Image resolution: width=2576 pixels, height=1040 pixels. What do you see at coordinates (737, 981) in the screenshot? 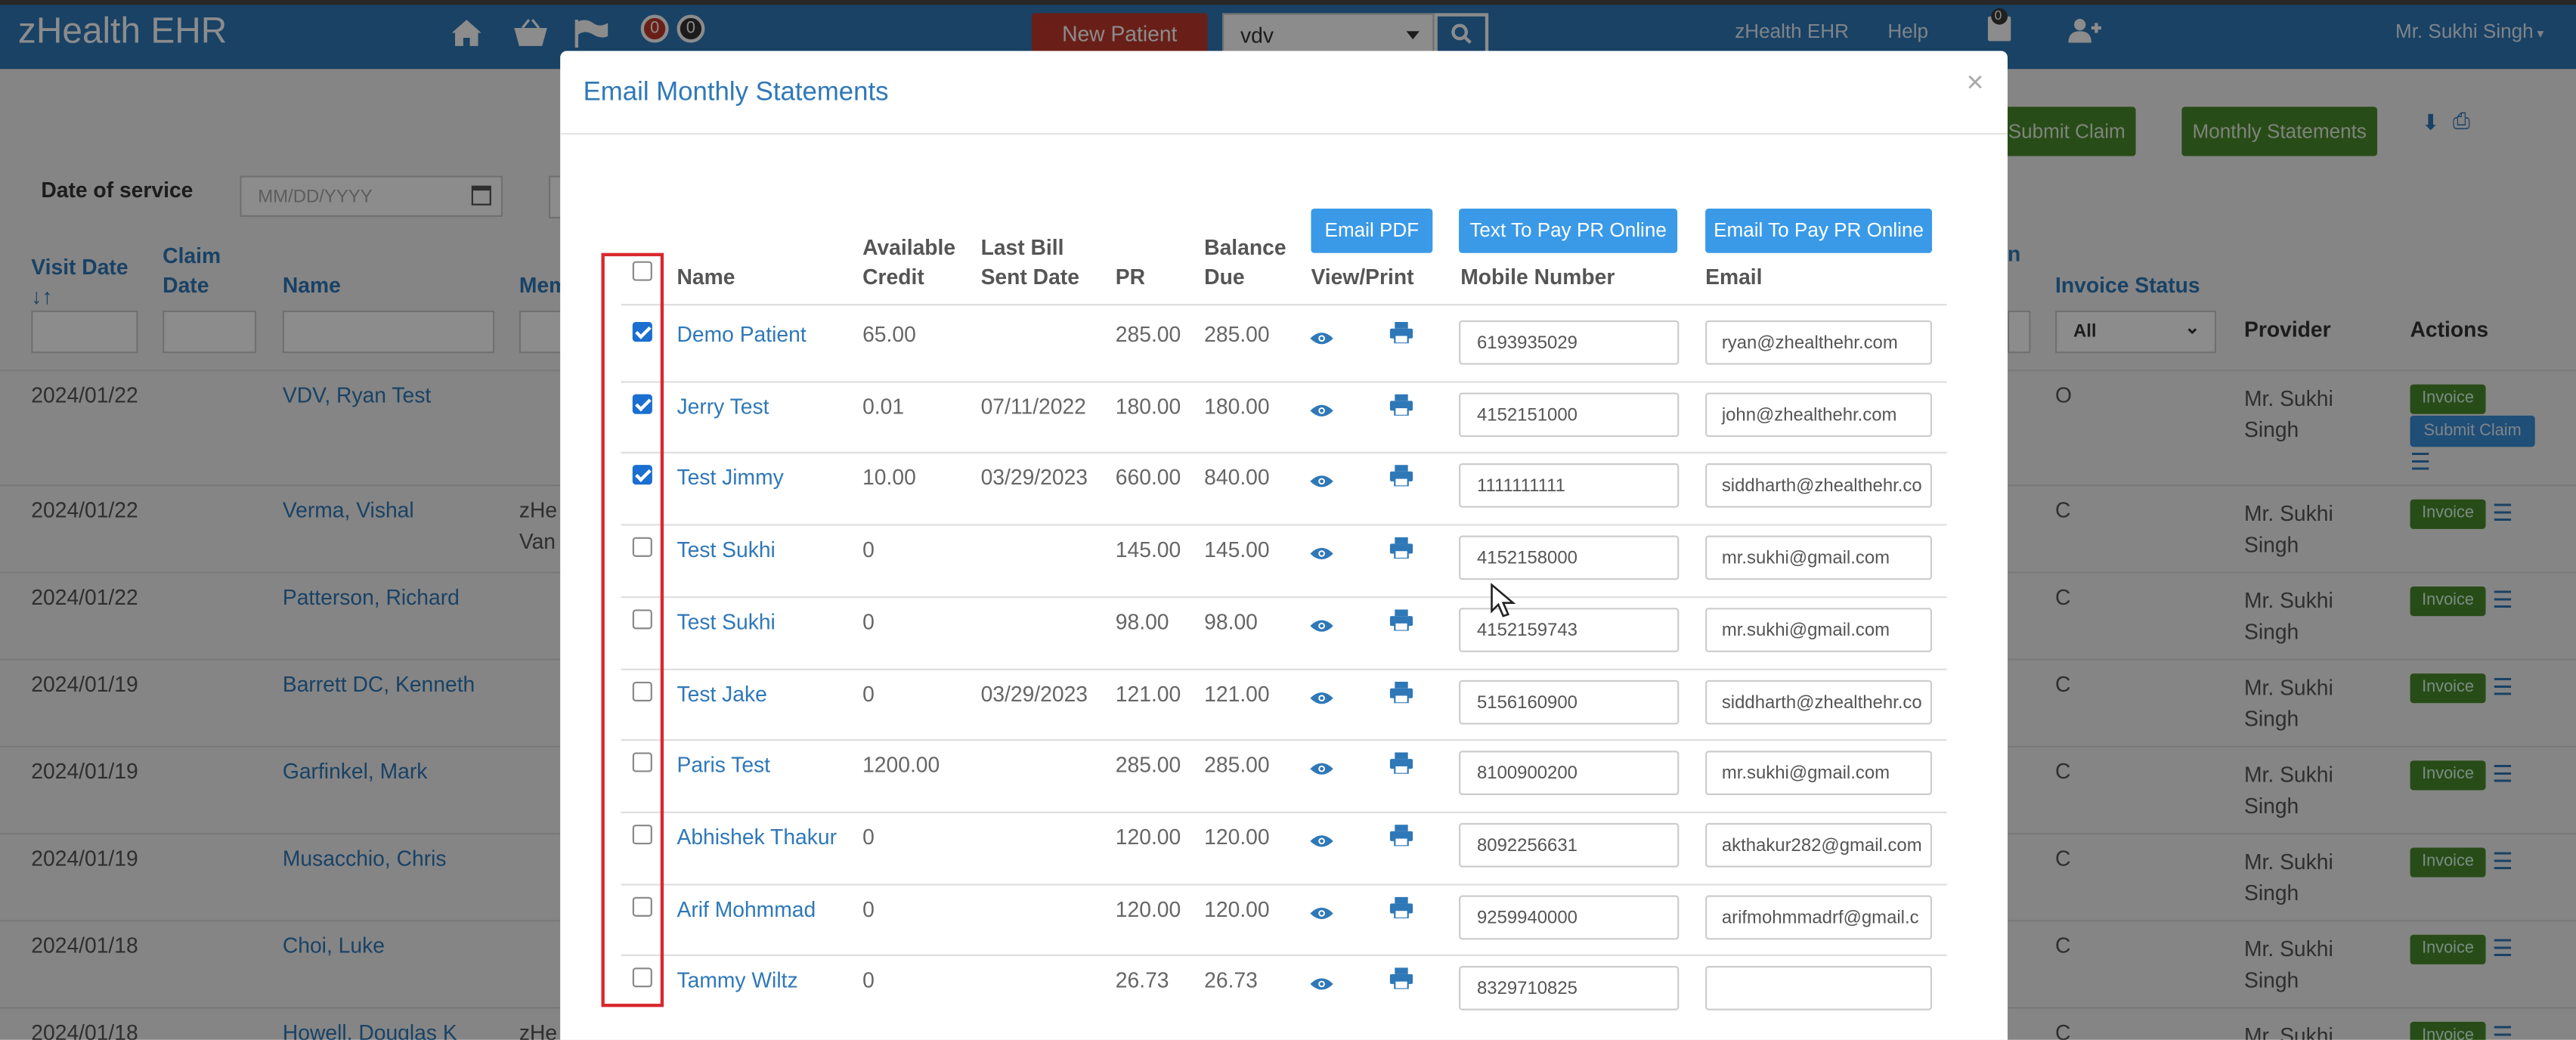
I see `patient-name-link: Tammy Wiltz` at bounding box center [737, 981].